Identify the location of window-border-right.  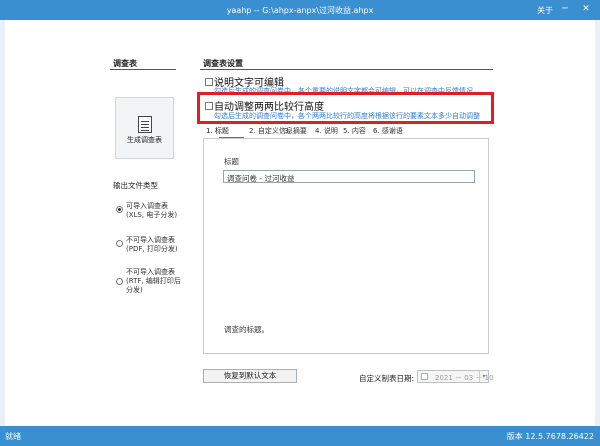
(597, 223).